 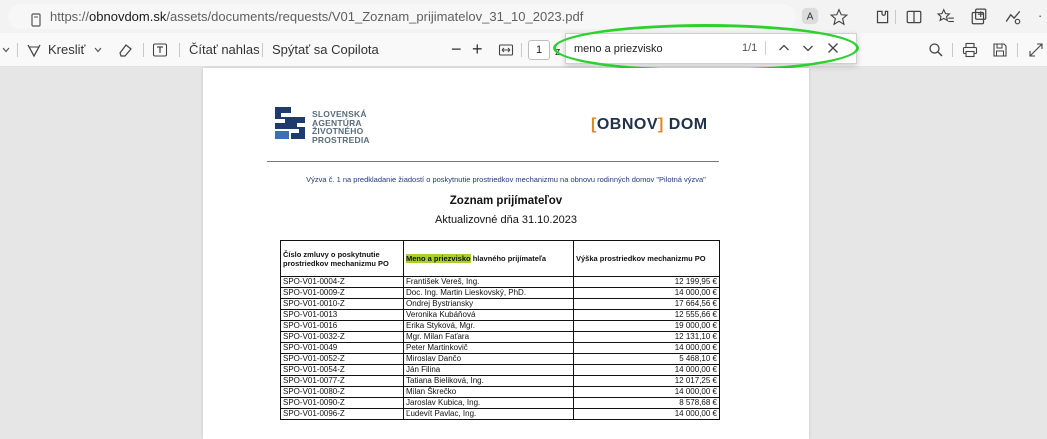 I want to click on zoom-in-button: +, so click(x=477, y=49).